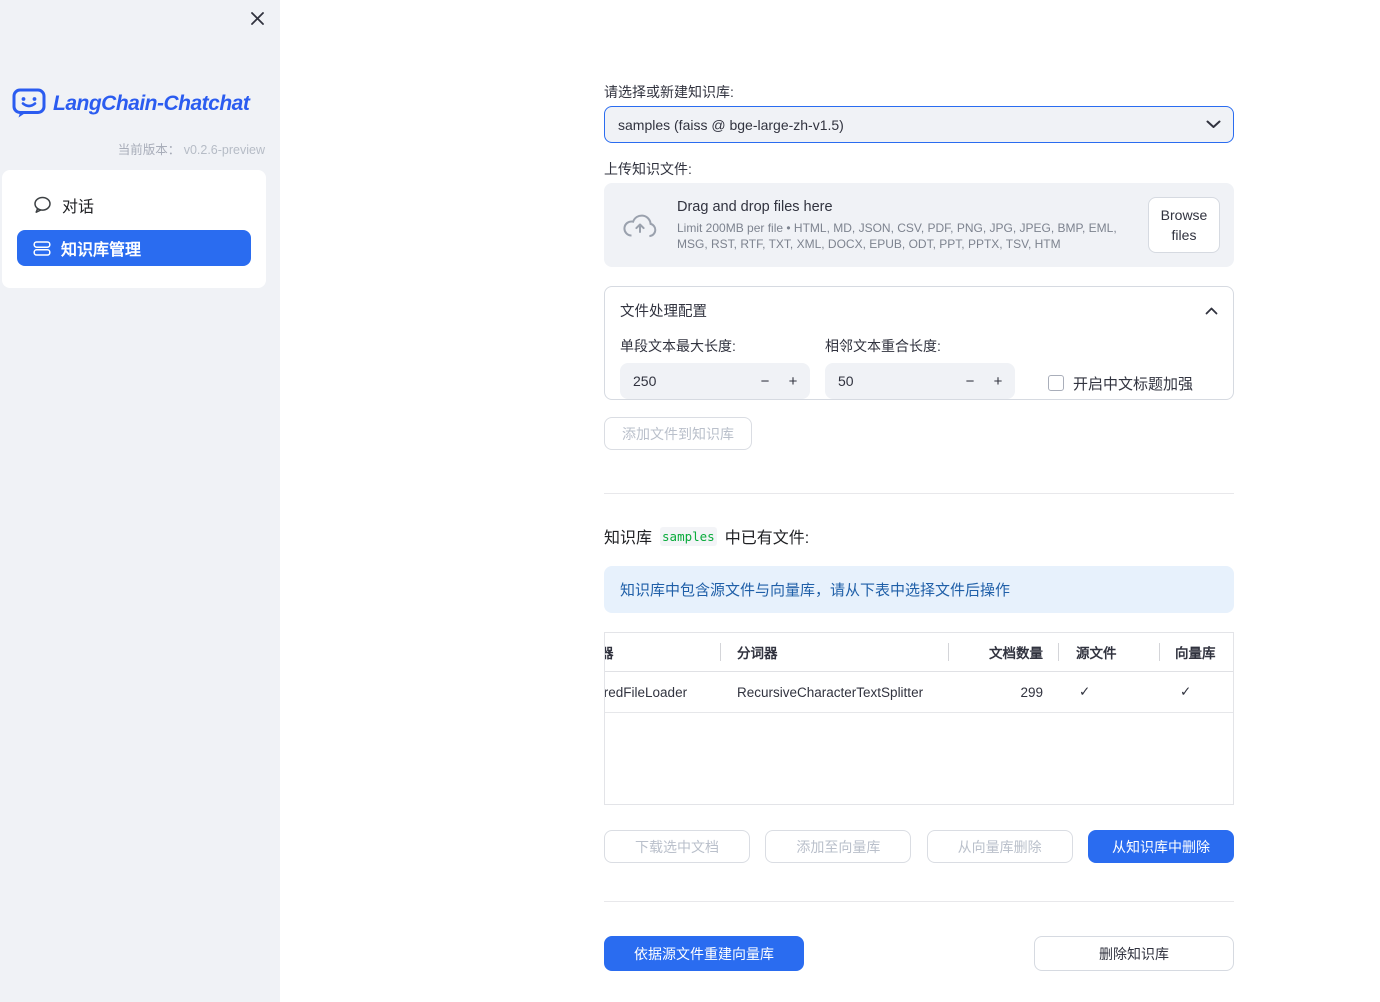 The height and width of the screenshot is (1002, 1380). Describe the element at coordinates (1085, 691) in the screenshot. I see `cell-source-file-check: ✓` at that location.